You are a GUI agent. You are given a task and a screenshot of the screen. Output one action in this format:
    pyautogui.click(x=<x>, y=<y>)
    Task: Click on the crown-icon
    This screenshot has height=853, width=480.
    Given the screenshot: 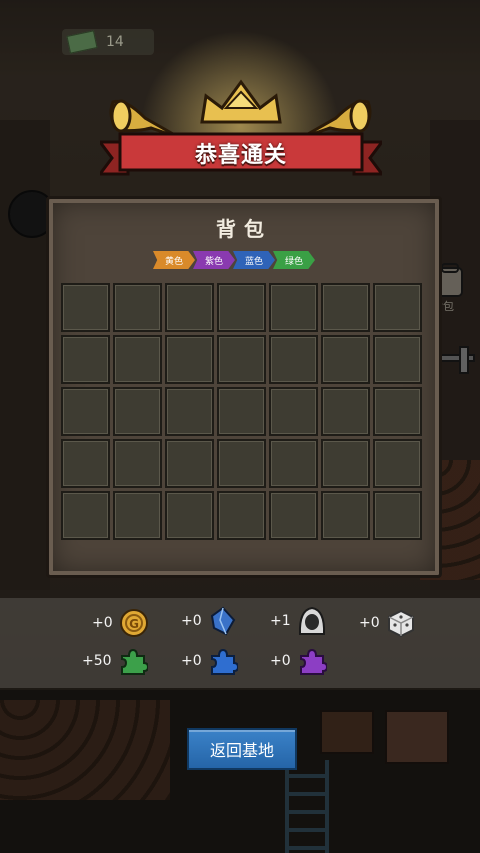 What is the action you would take?
    pyautogui.click(x=241, y=101)
    